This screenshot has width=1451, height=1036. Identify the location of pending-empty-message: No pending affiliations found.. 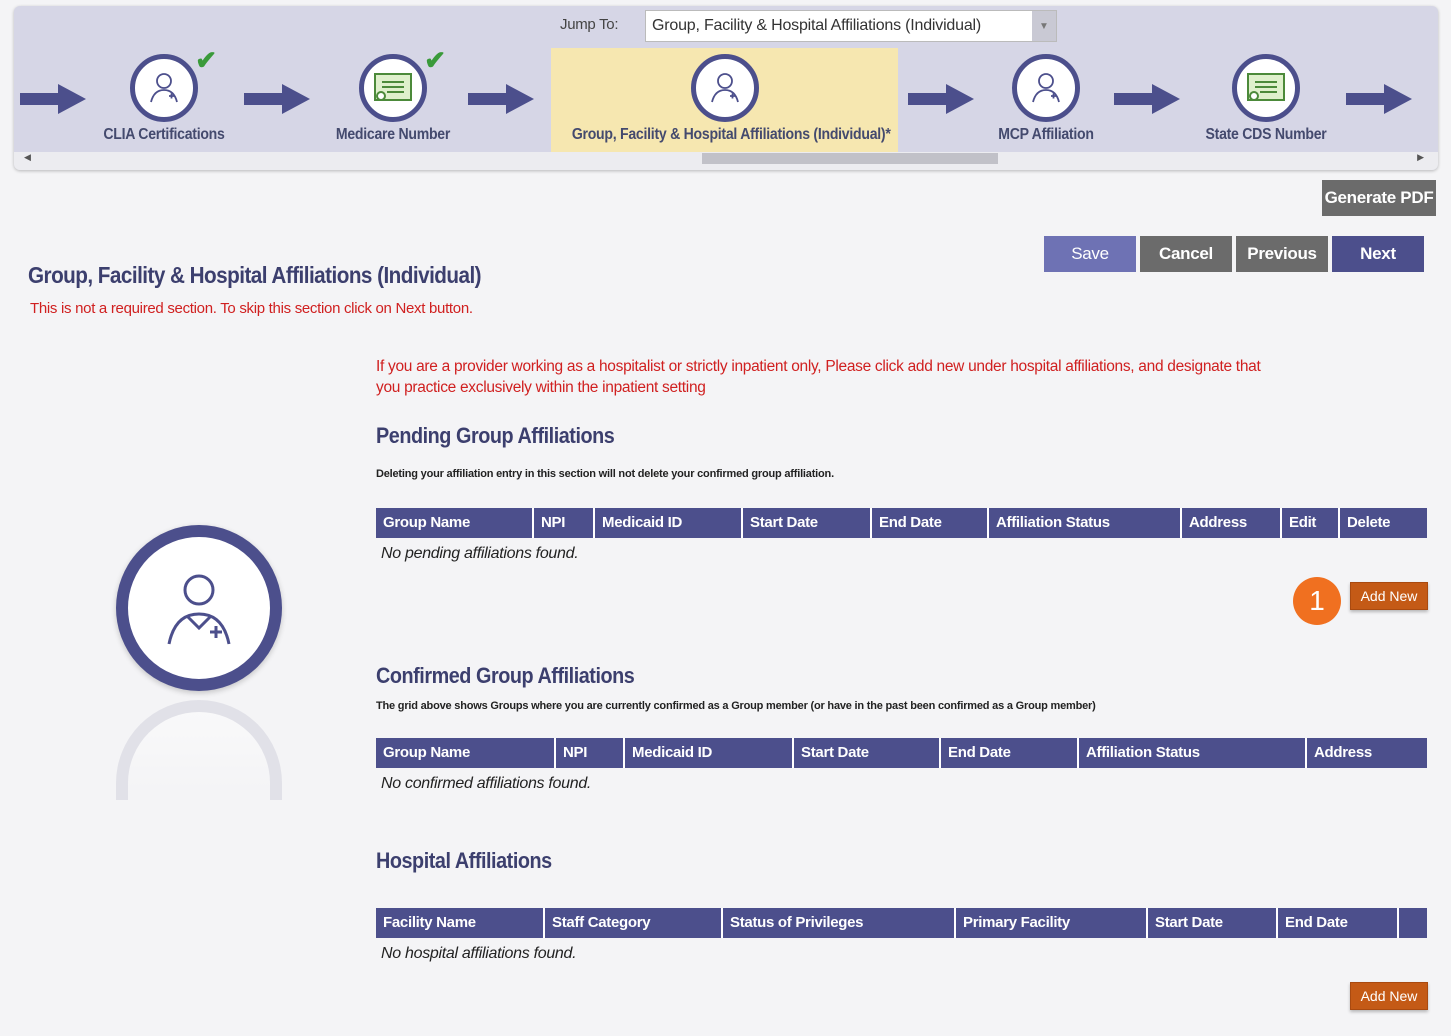
(480, 553).